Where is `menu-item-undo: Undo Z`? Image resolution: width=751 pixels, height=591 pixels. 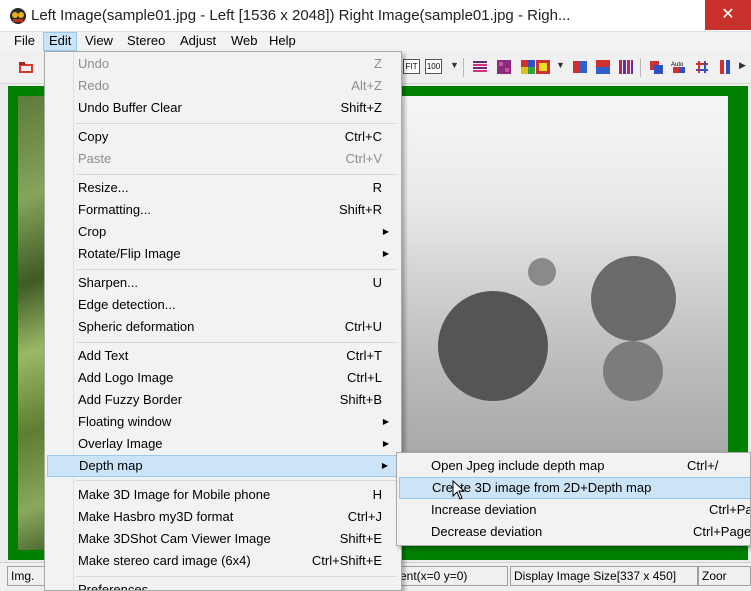 menu-item-undo: Undo Z is located at coordinates (223, 64).